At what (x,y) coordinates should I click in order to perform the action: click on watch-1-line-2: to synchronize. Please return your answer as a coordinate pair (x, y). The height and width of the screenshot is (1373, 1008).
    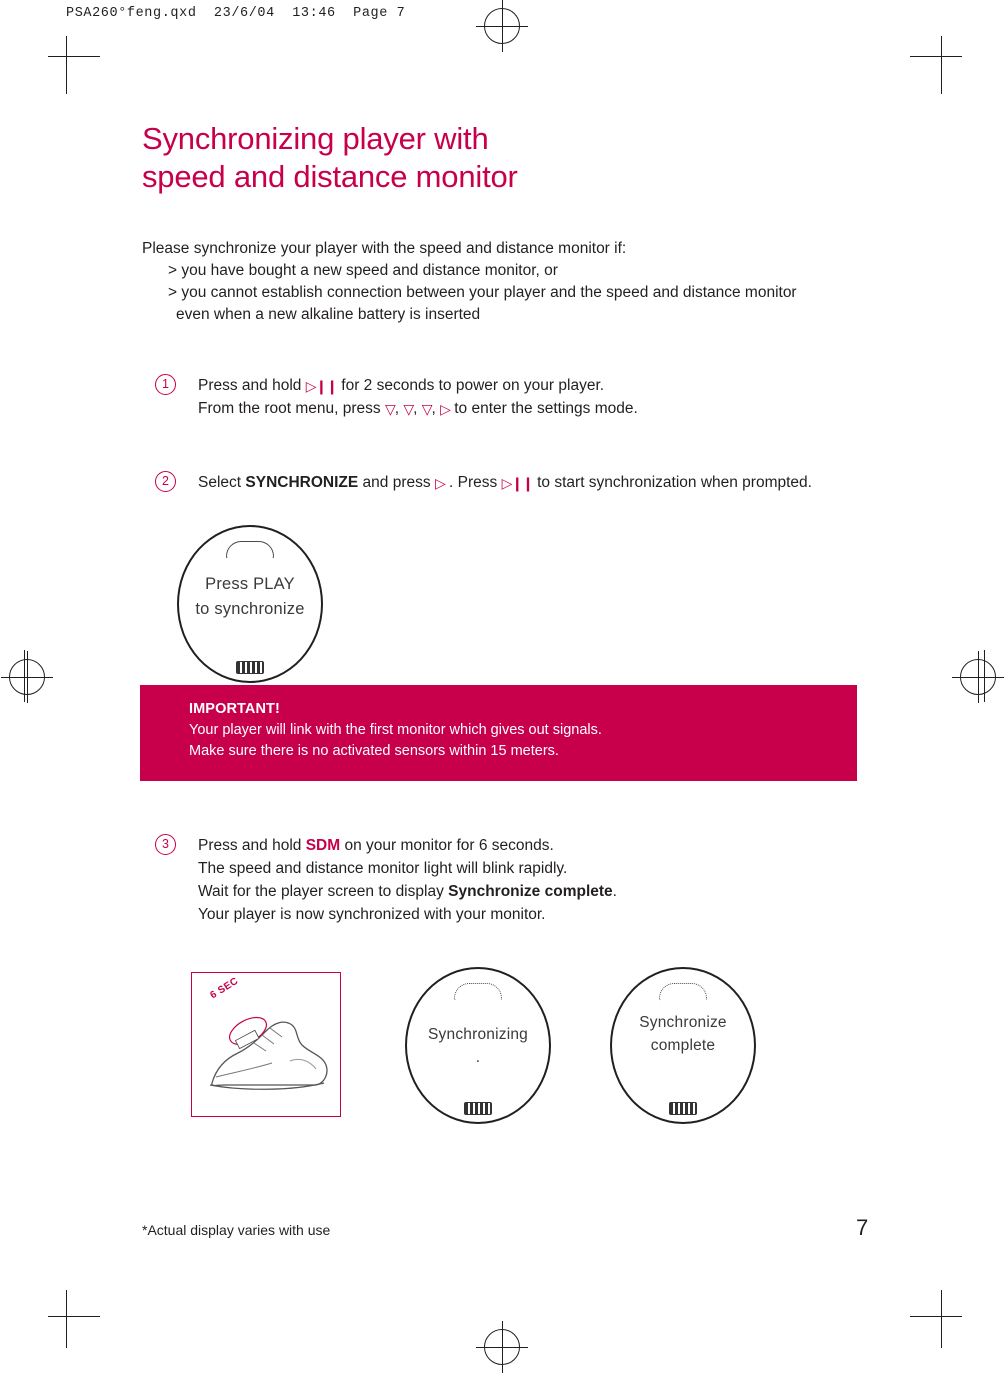
    Looking at the image, I should click on (250, 609).